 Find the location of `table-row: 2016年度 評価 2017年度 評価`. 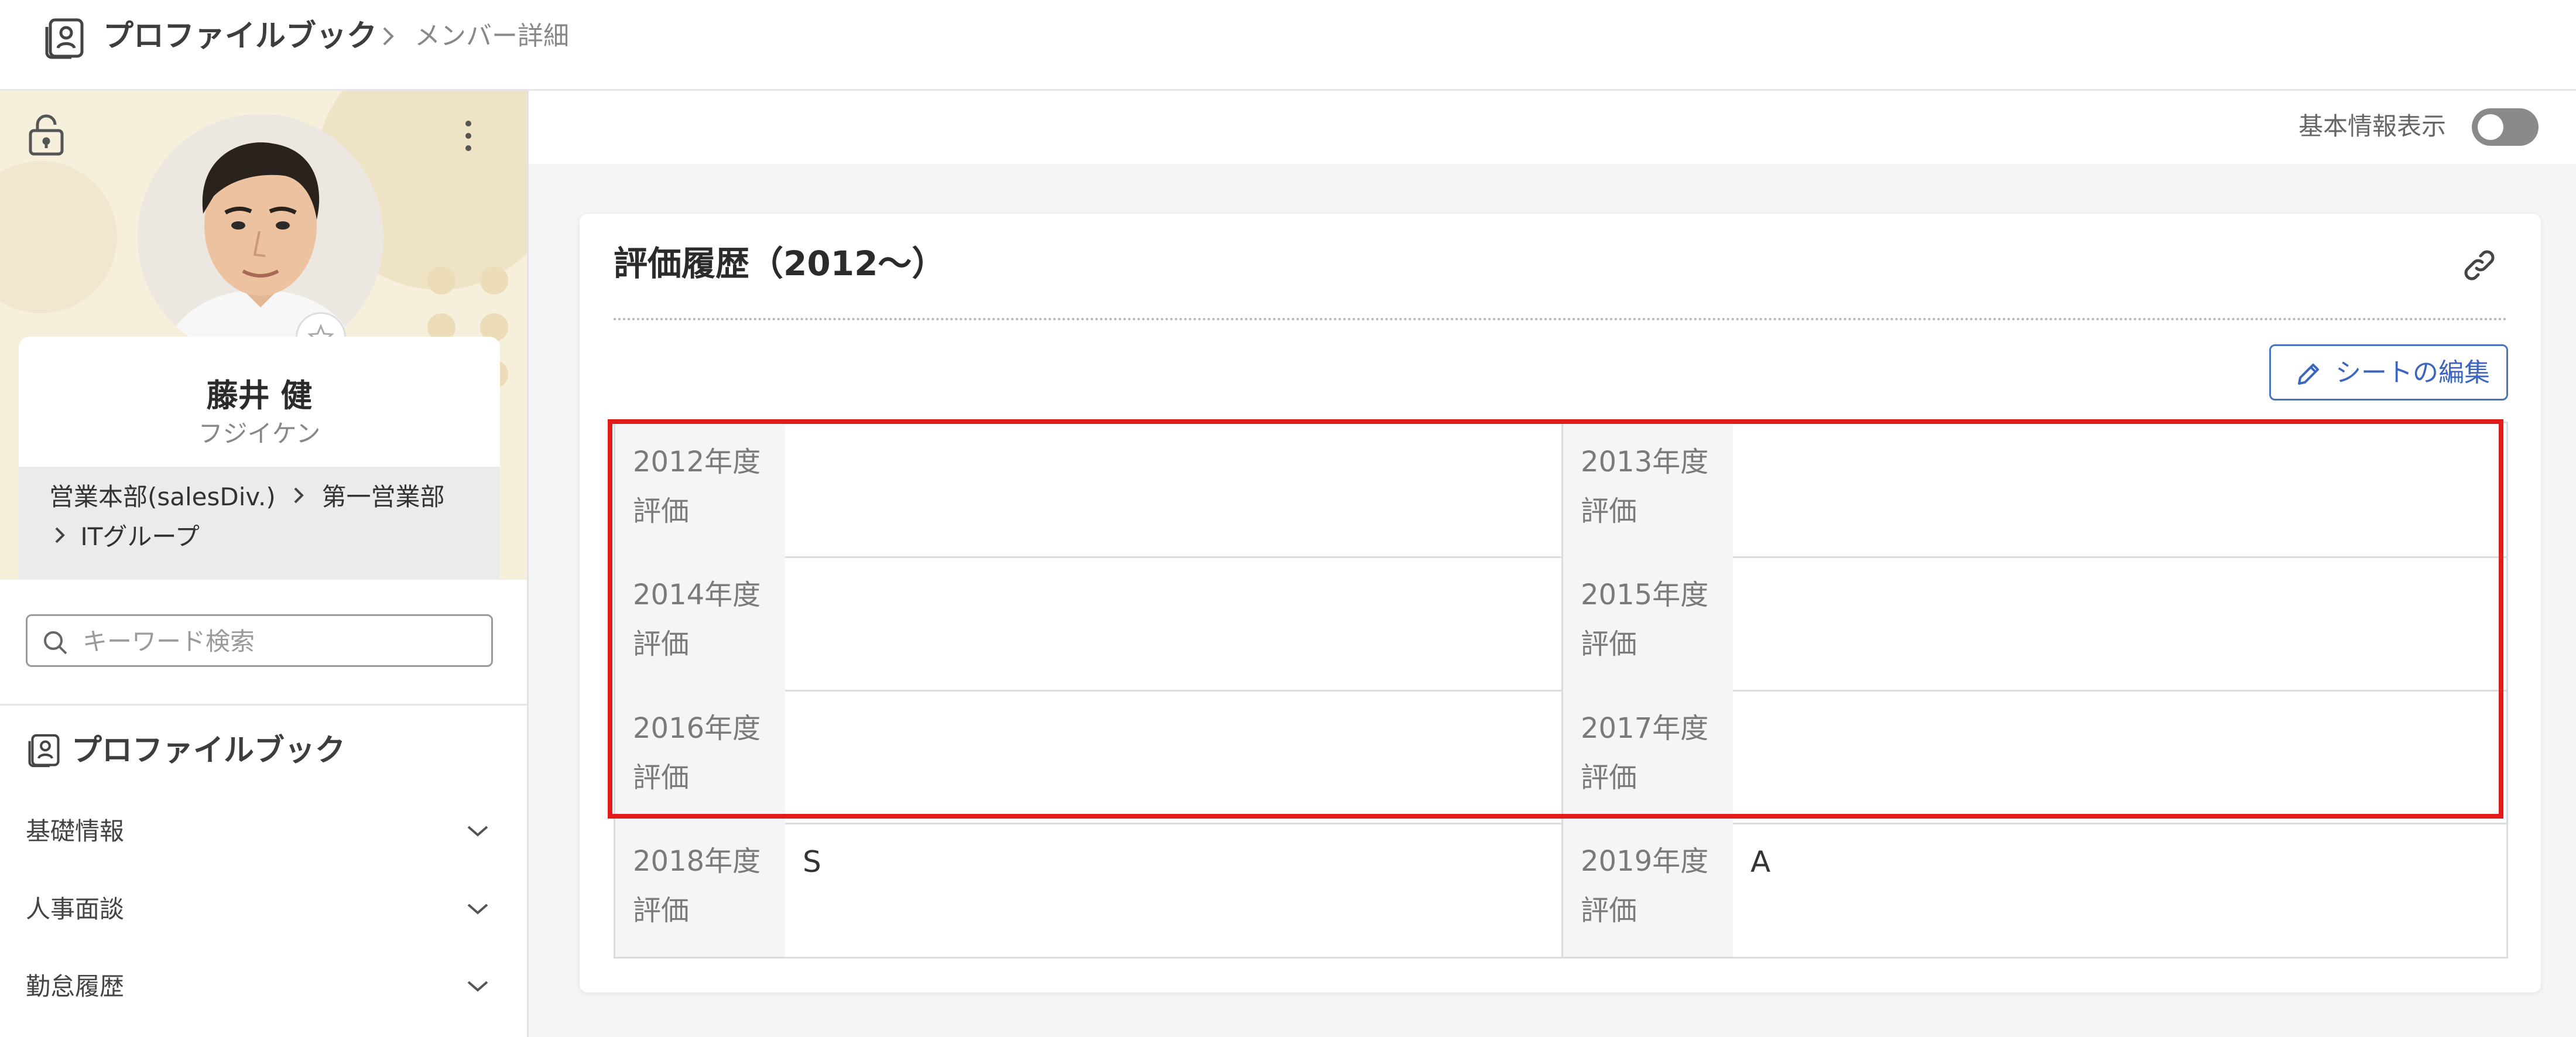

table-row: 2016年度 評価 2017年度 評価 is located at coordinates (1560, 757).